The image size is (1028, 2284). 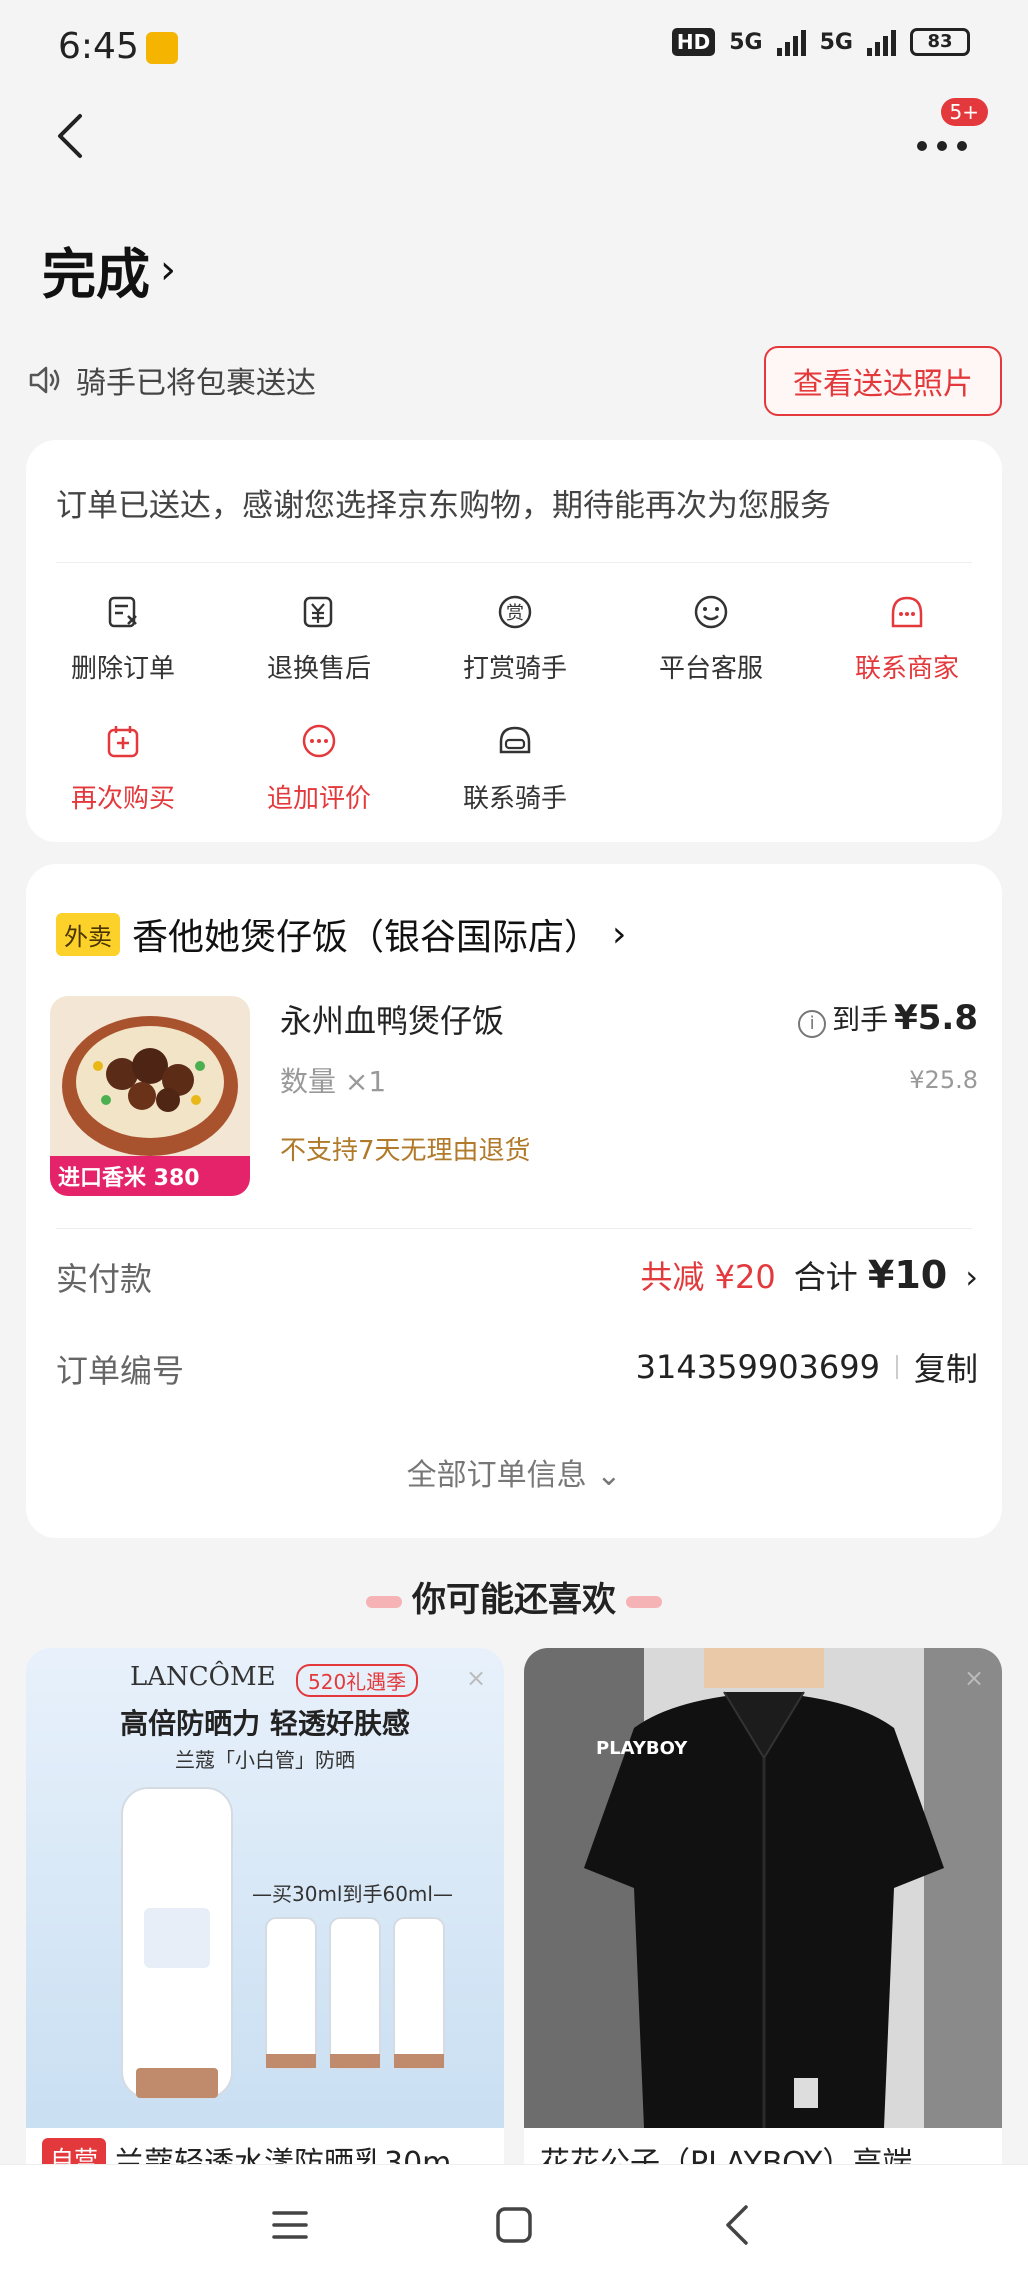 I want to click on reward-rider-button: 赏 打赏骑手, so click(x=515, y=638).